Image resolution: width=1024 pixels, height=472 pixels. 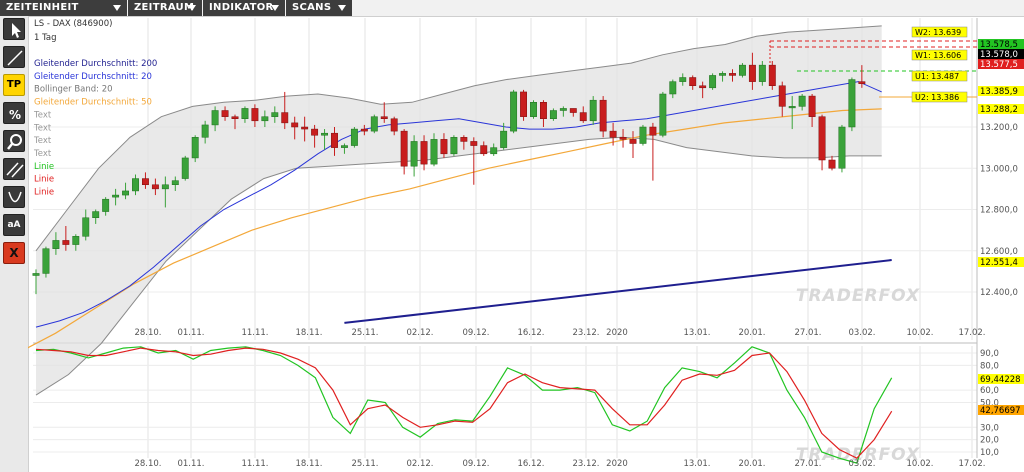 What do you see at coordinates (989, 428) in the screenshot?
I see `osc-tick-label: 30,0` at bounding box center [989, 428].